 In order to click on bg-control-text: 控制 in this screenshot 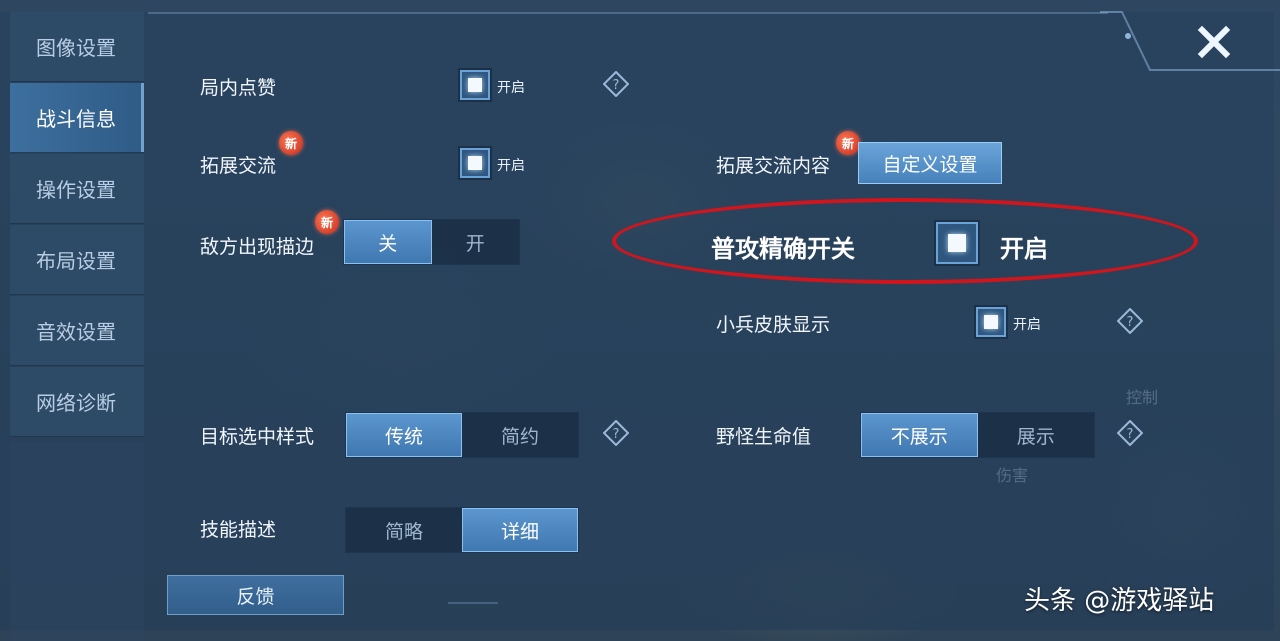, I will do `click(1142, 397)`.